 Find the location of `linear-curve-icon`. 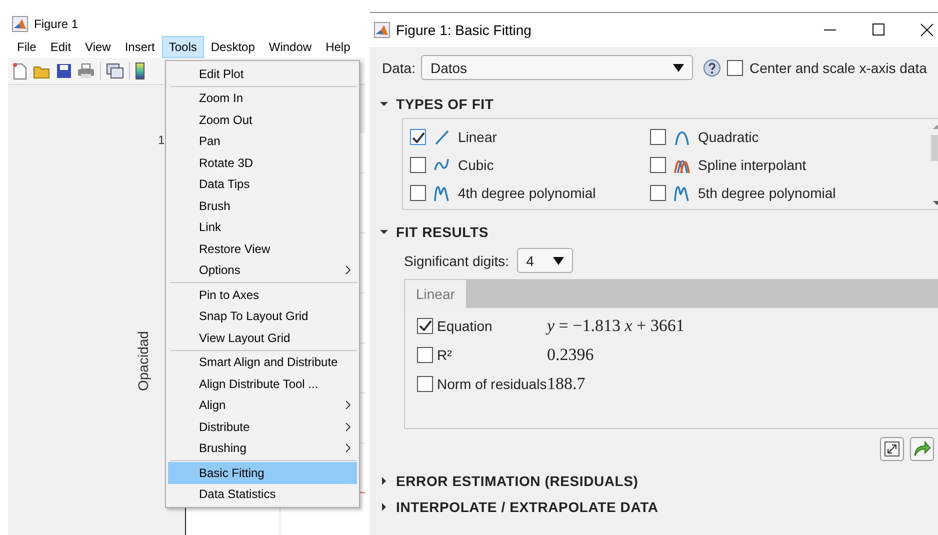

linear-curve-icon is located at coordinates (442, 137).